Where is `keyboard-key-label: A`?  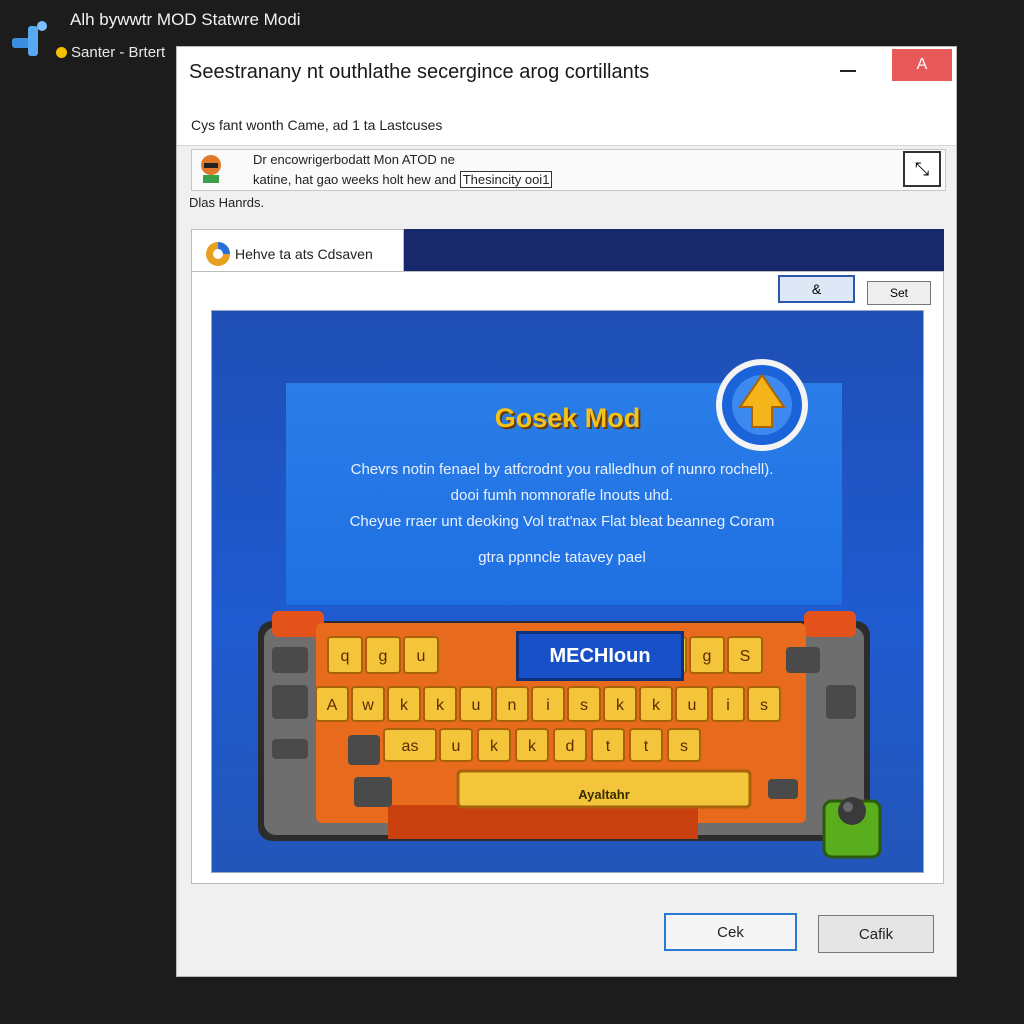 keyboard-key-label: A is located at coordinates (332, 705).